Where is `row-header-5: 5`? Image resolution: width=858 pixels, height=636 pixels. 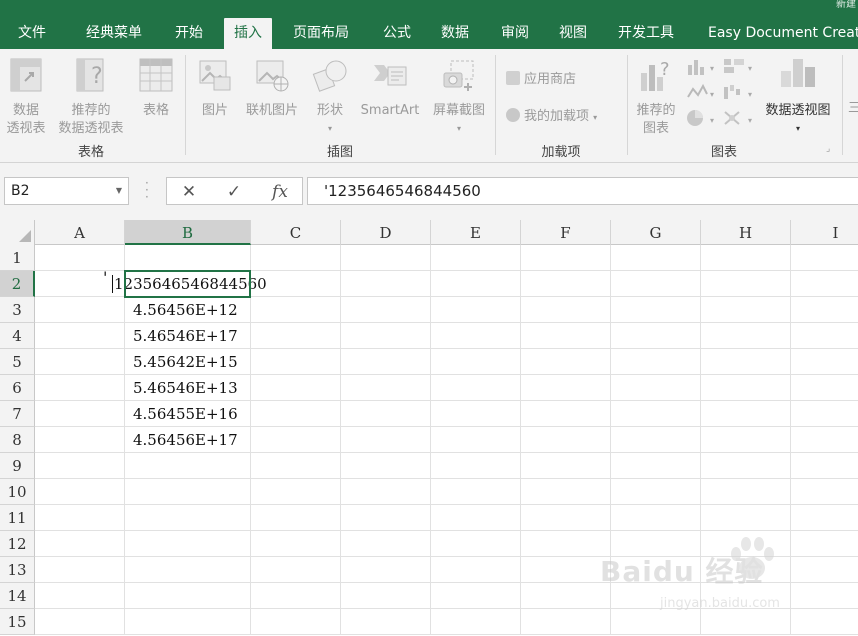 row-header-5: 5 is located at coordinates (17, 362).